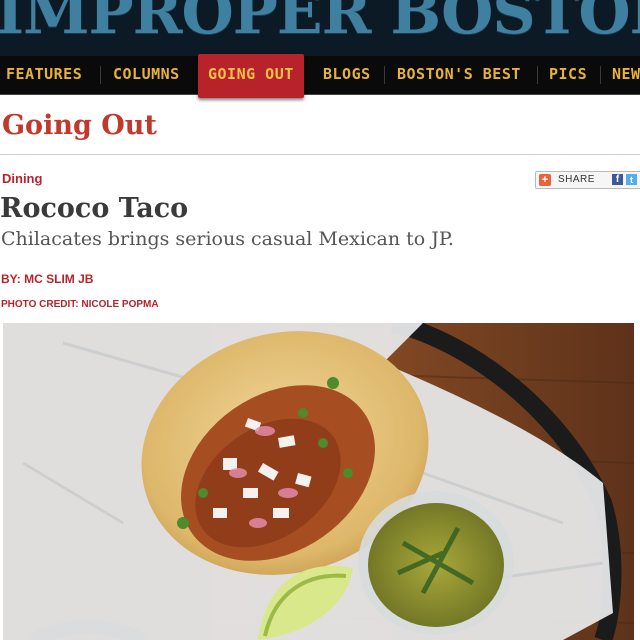  What do you see at coordinates (545, 180) in the screenshot?
I see `plus-icon: +` at bounding box center [545, 180].